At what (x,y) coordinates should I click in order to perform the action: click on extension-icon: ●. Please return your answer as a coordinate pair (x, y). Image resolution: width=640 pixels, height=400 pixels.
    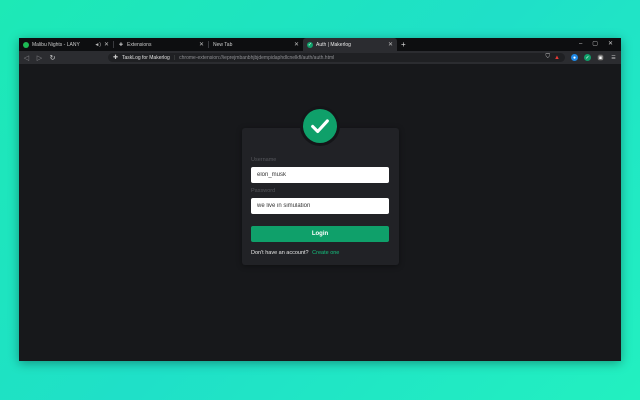
    Looking at the image, I should click on (574, 57).